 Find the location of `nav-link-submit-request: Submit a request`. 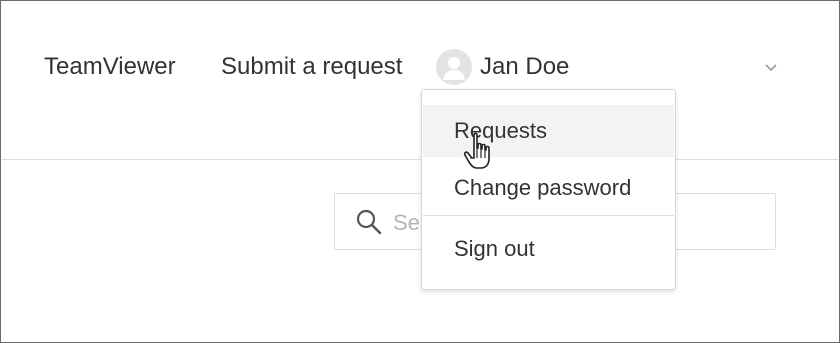

nav-link-submit-request: Submit a request is located at coordinates (311, 67).